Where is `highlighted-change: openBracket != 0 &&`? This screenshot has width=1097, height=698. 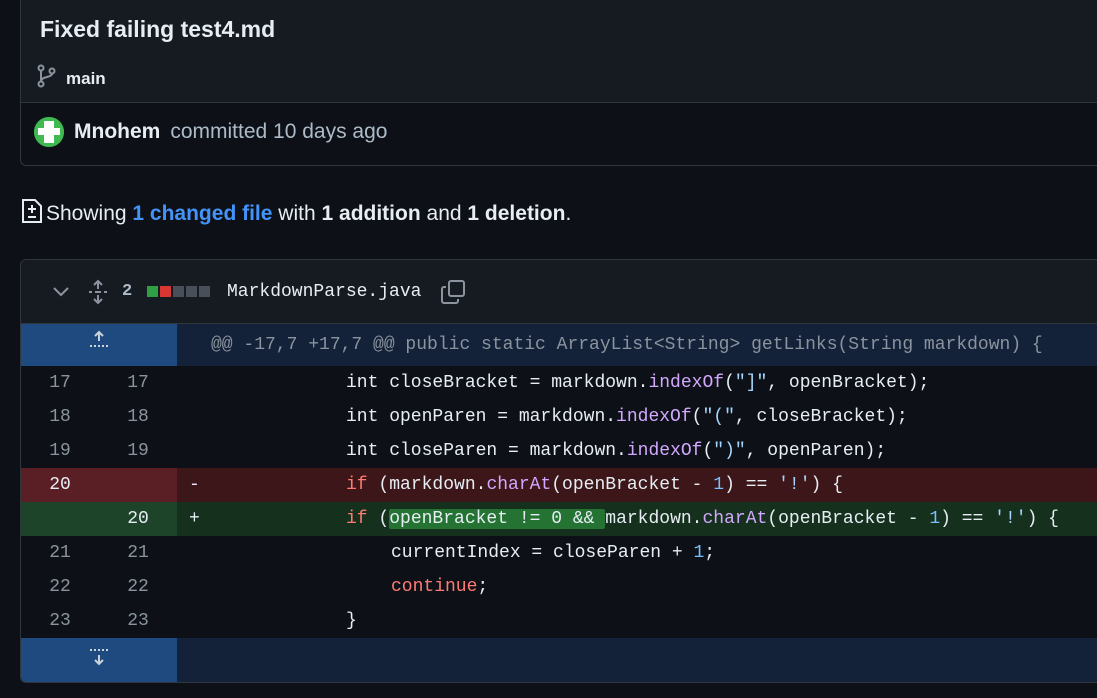
highlighted-change: openBracket != 0 && is located at coordinates (497, 519).